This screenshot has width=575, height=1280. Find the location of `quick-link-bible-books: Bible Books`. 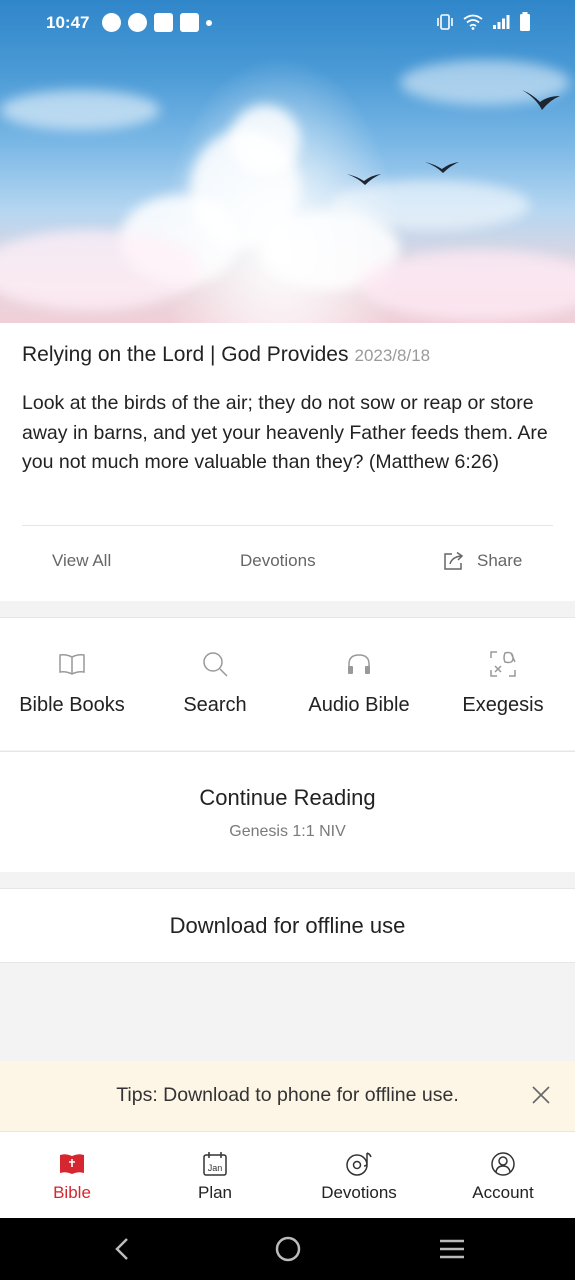

quick-link-bible-books: Bible Books is located at coordinates (72, 682).